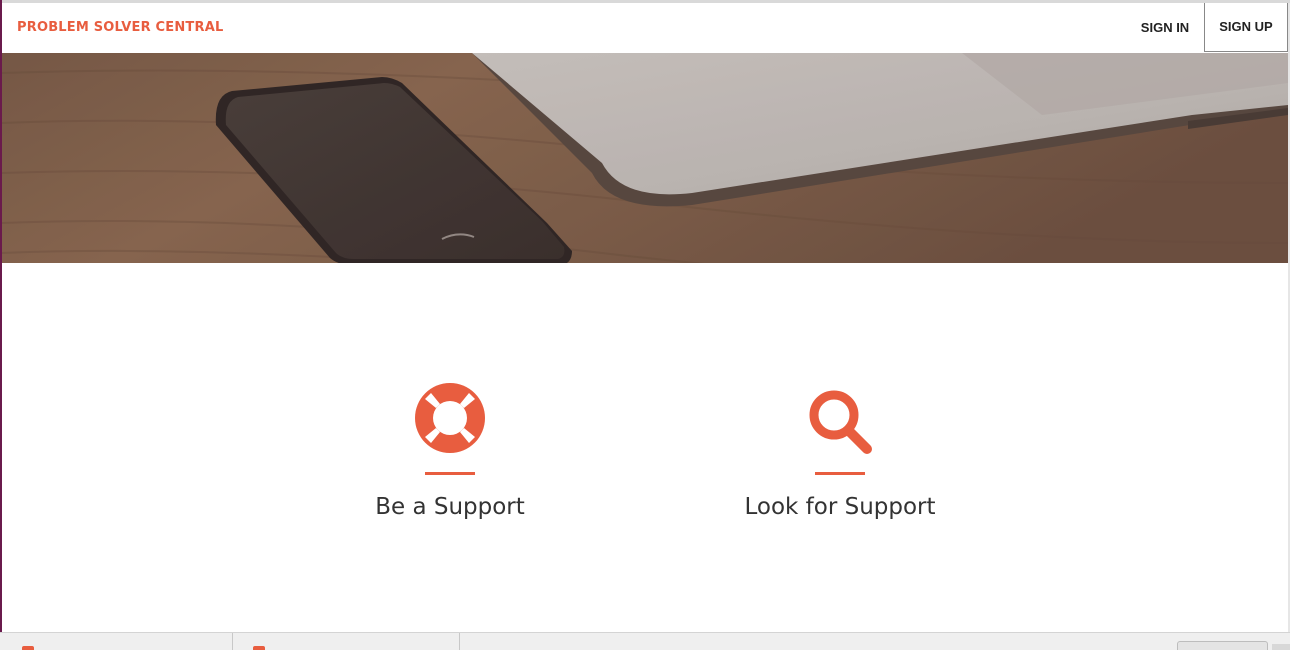 Image resolution: width=1290 pixels, height=650 pixels. I want to click on be-a-support-feature: Be a Support, so click(450, 450).